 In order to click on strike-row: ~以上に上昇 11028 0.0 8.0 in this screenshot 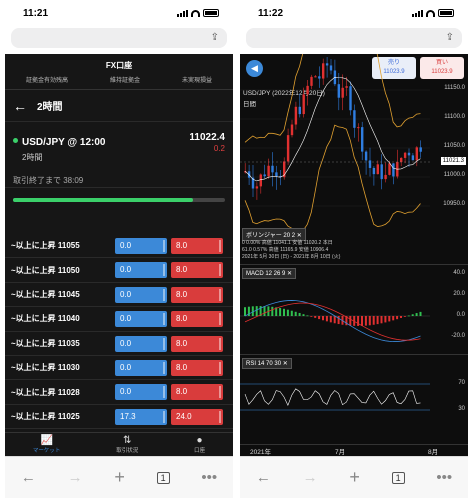, I will do `click(119, 392)`.